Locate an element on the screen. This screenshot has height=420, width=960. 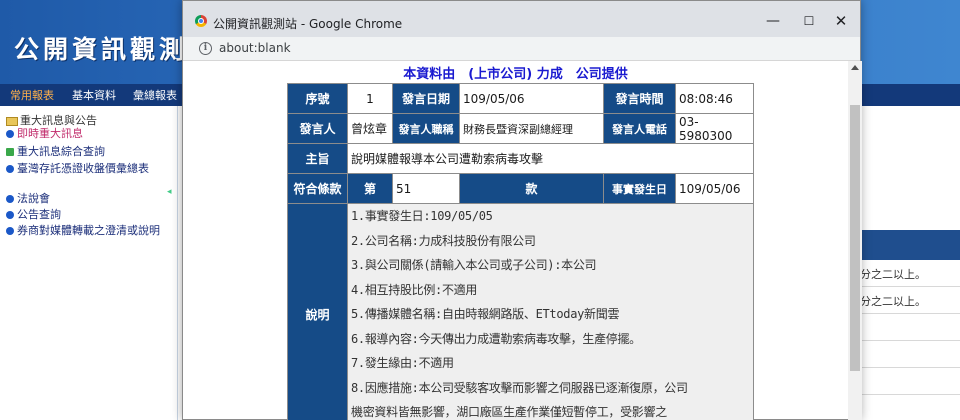
provider-line: 本資料由 (上市公司) 力成 公司提供 is located at coordinates (515, 74).